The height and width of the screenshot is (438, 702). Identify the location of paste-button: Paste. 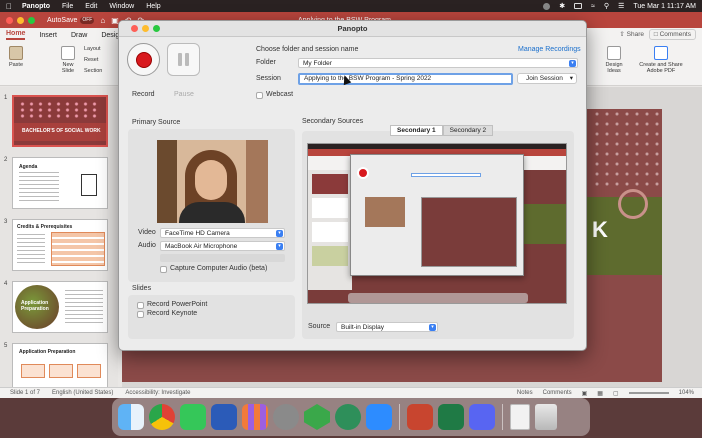
(16, 57).